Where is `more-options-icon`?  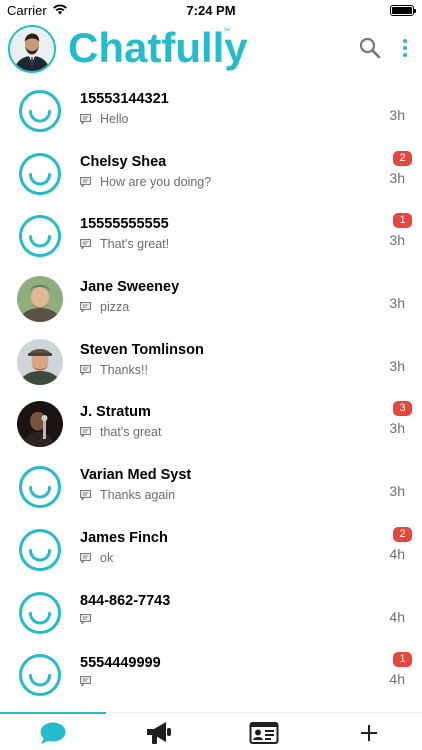
more-options-icon is located at coordinates (405, 48).